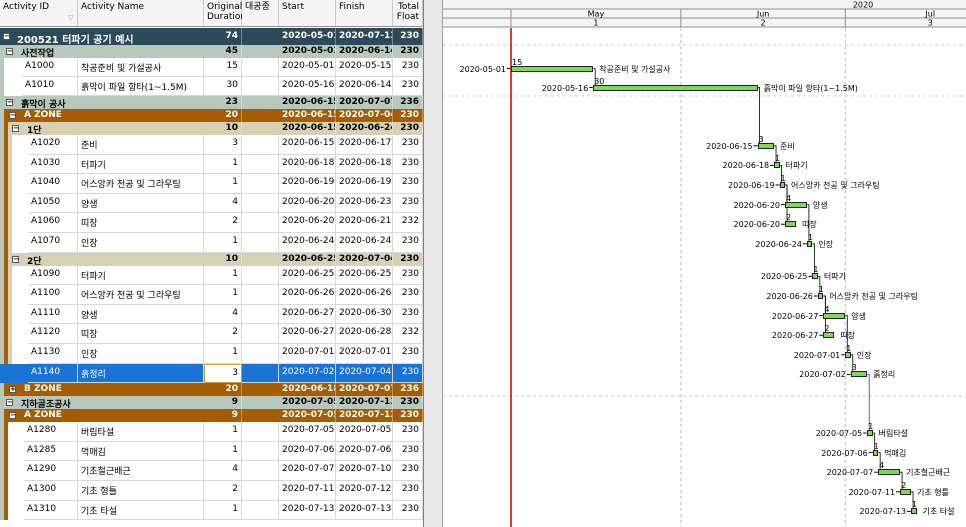 This screenshot has height=527, width=966. Describe the element at coordinates (223, 223) in the screenshot. I see `orig-duration-cell: 2` at that location.